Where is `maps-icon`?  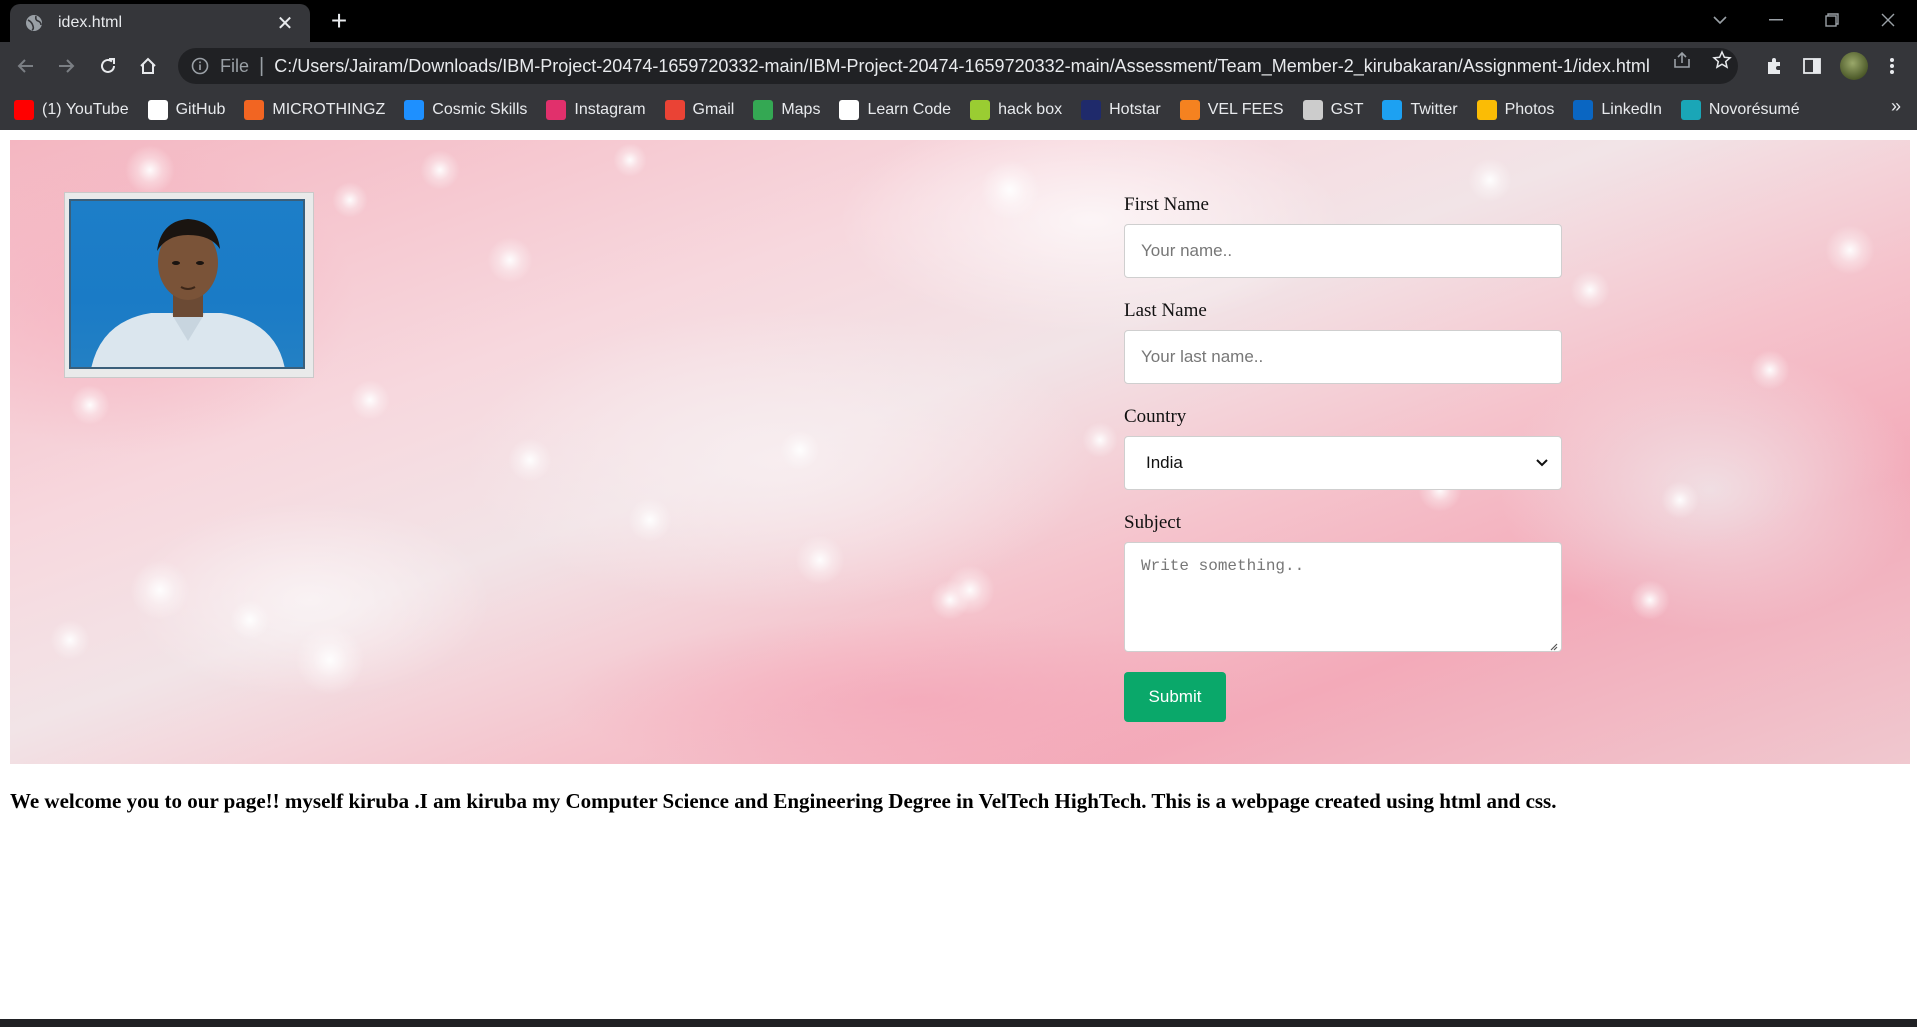
maps-icon is located at coordinates (763, 110).